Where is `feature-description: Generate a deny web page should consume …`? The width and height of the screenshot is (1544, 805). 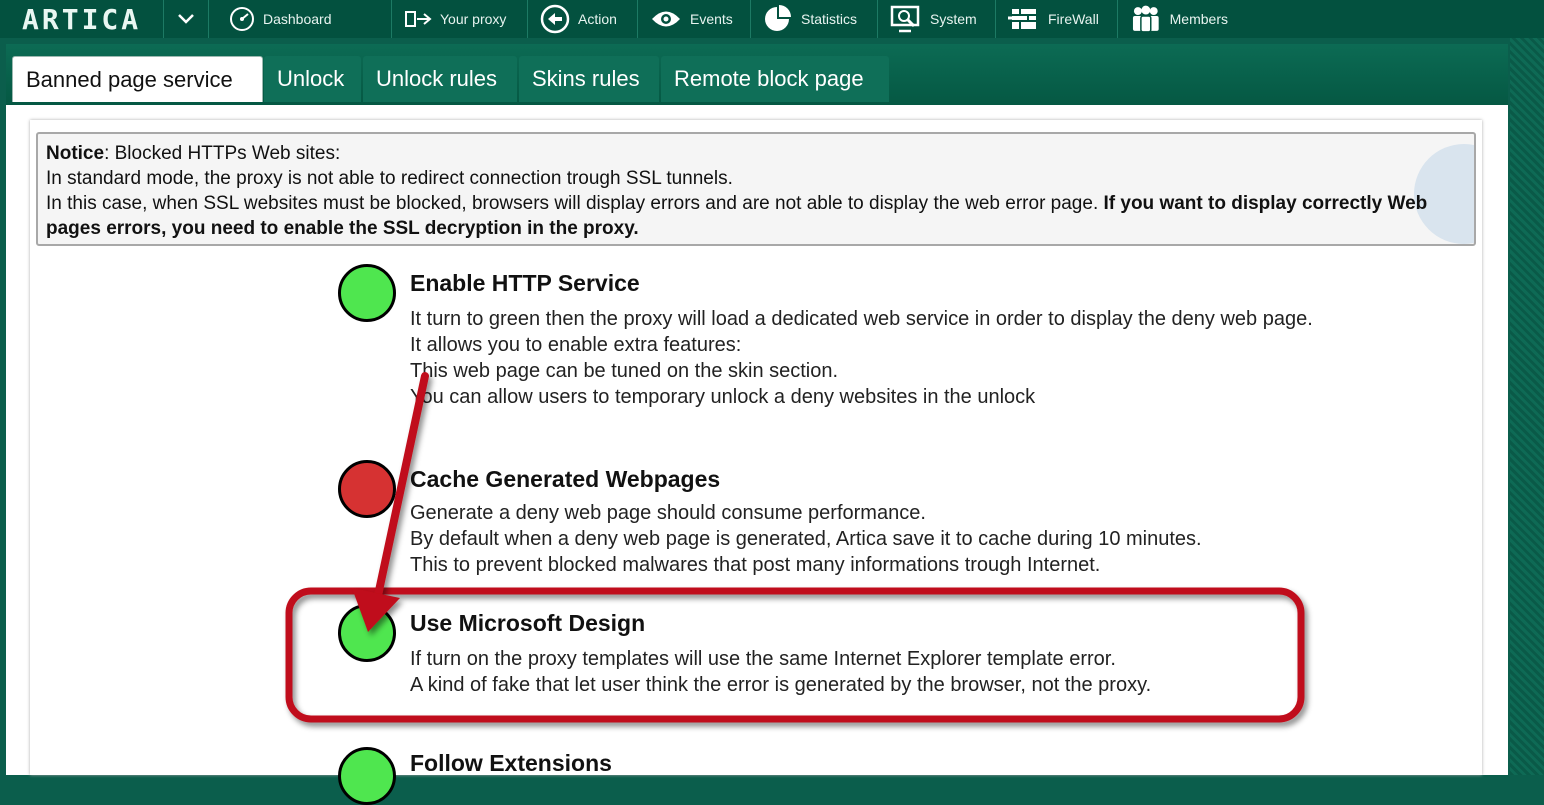
feature-description: Generate a deny web page should consume … is located at coordinates (885, 539).